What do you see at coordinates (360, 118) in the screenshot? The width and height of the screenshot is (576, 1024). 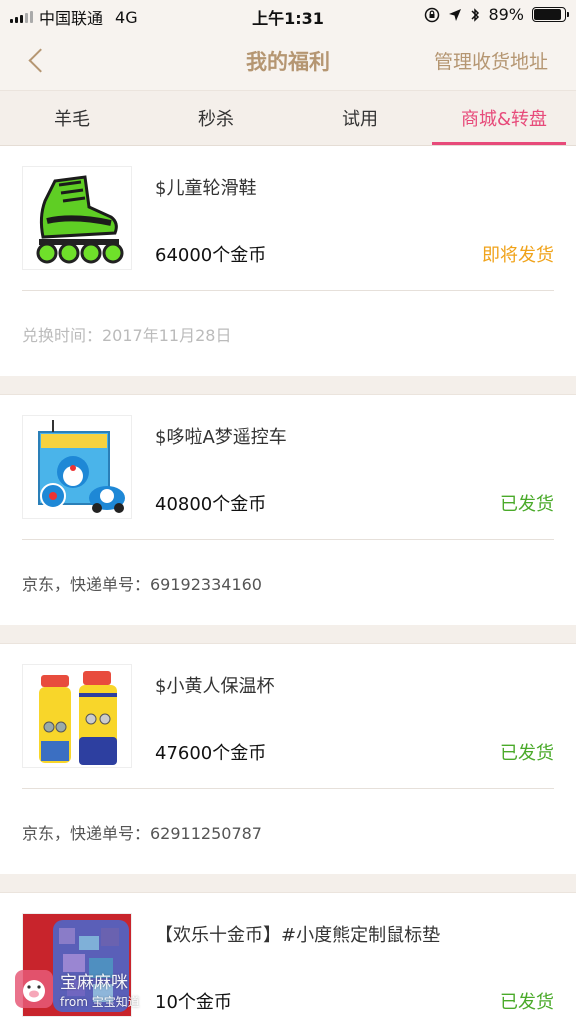 I see `tab-trial: 试用` at bounding box center [360, 118].